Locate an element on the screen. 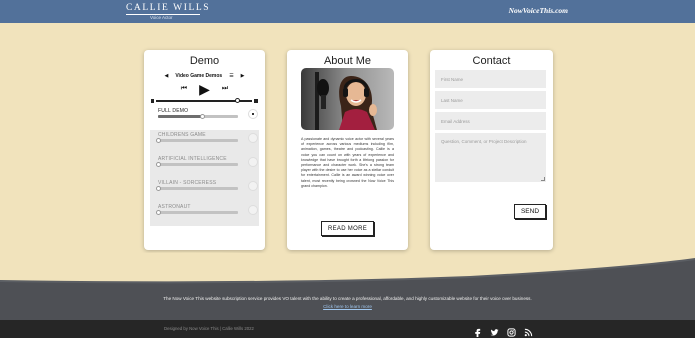 Image resolution: width=695 pixels, height=338 pixels. next-playlist-icon: ▶ is located at coordinates (243, 76).